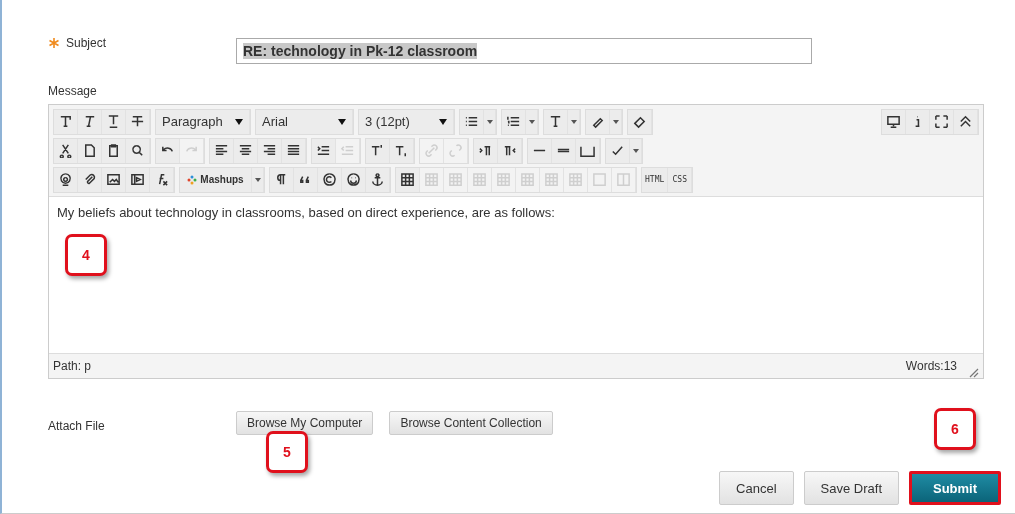  What do you see at coordinates (65, 121) in the screenshot?
I see `bold-icon` at bounding box center [65, 121].